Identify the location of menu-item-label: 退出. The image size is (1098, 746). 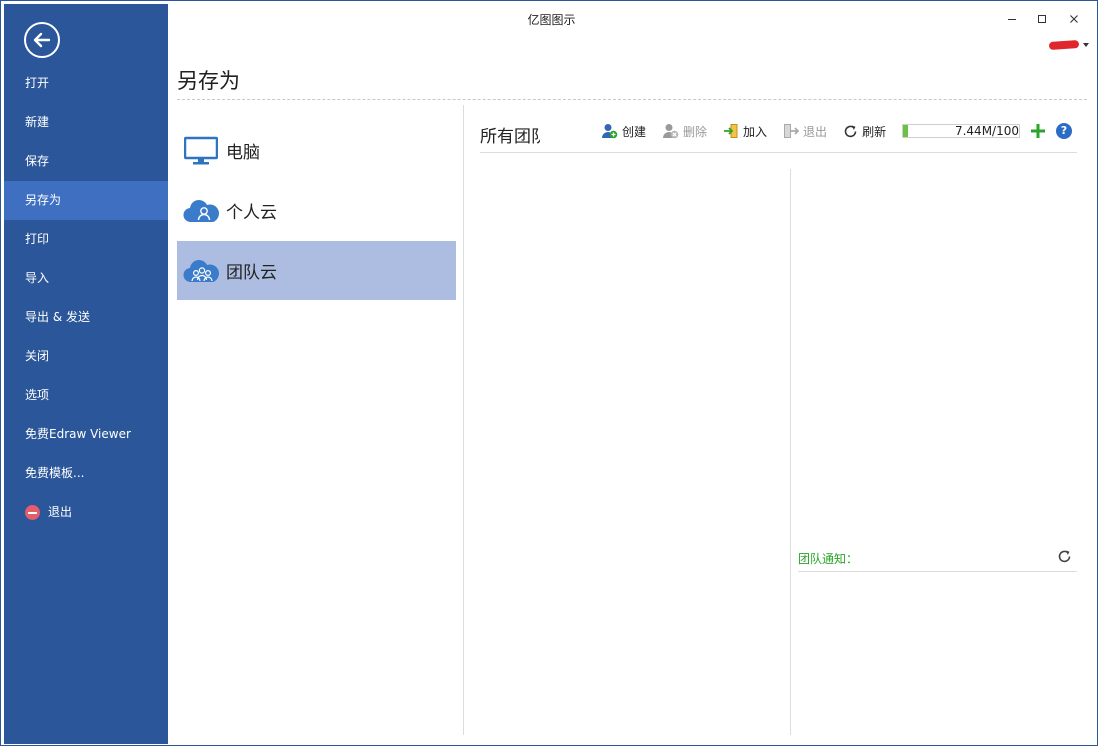
(60, 512).